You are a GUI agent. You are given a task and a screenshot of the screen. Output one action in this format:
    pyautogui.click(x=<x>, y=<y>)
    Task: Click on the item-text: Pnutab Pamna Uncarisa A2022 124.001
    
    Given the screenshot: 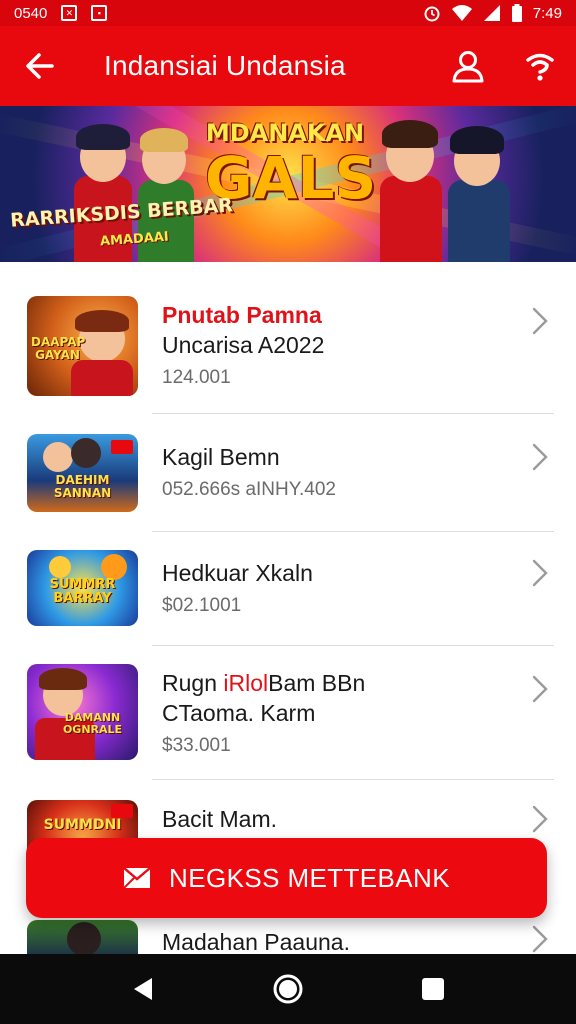 What is the action you would take?
    pyautogui.click(x=339, y=346)
    